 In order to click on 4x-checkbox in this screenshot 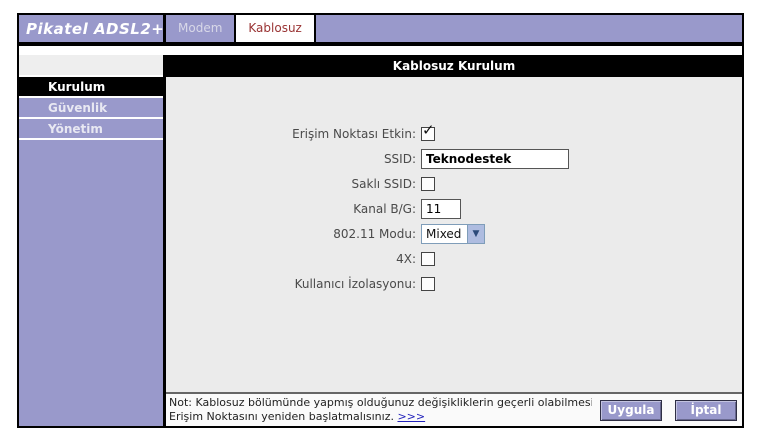, I will do `click(428, 258)`.